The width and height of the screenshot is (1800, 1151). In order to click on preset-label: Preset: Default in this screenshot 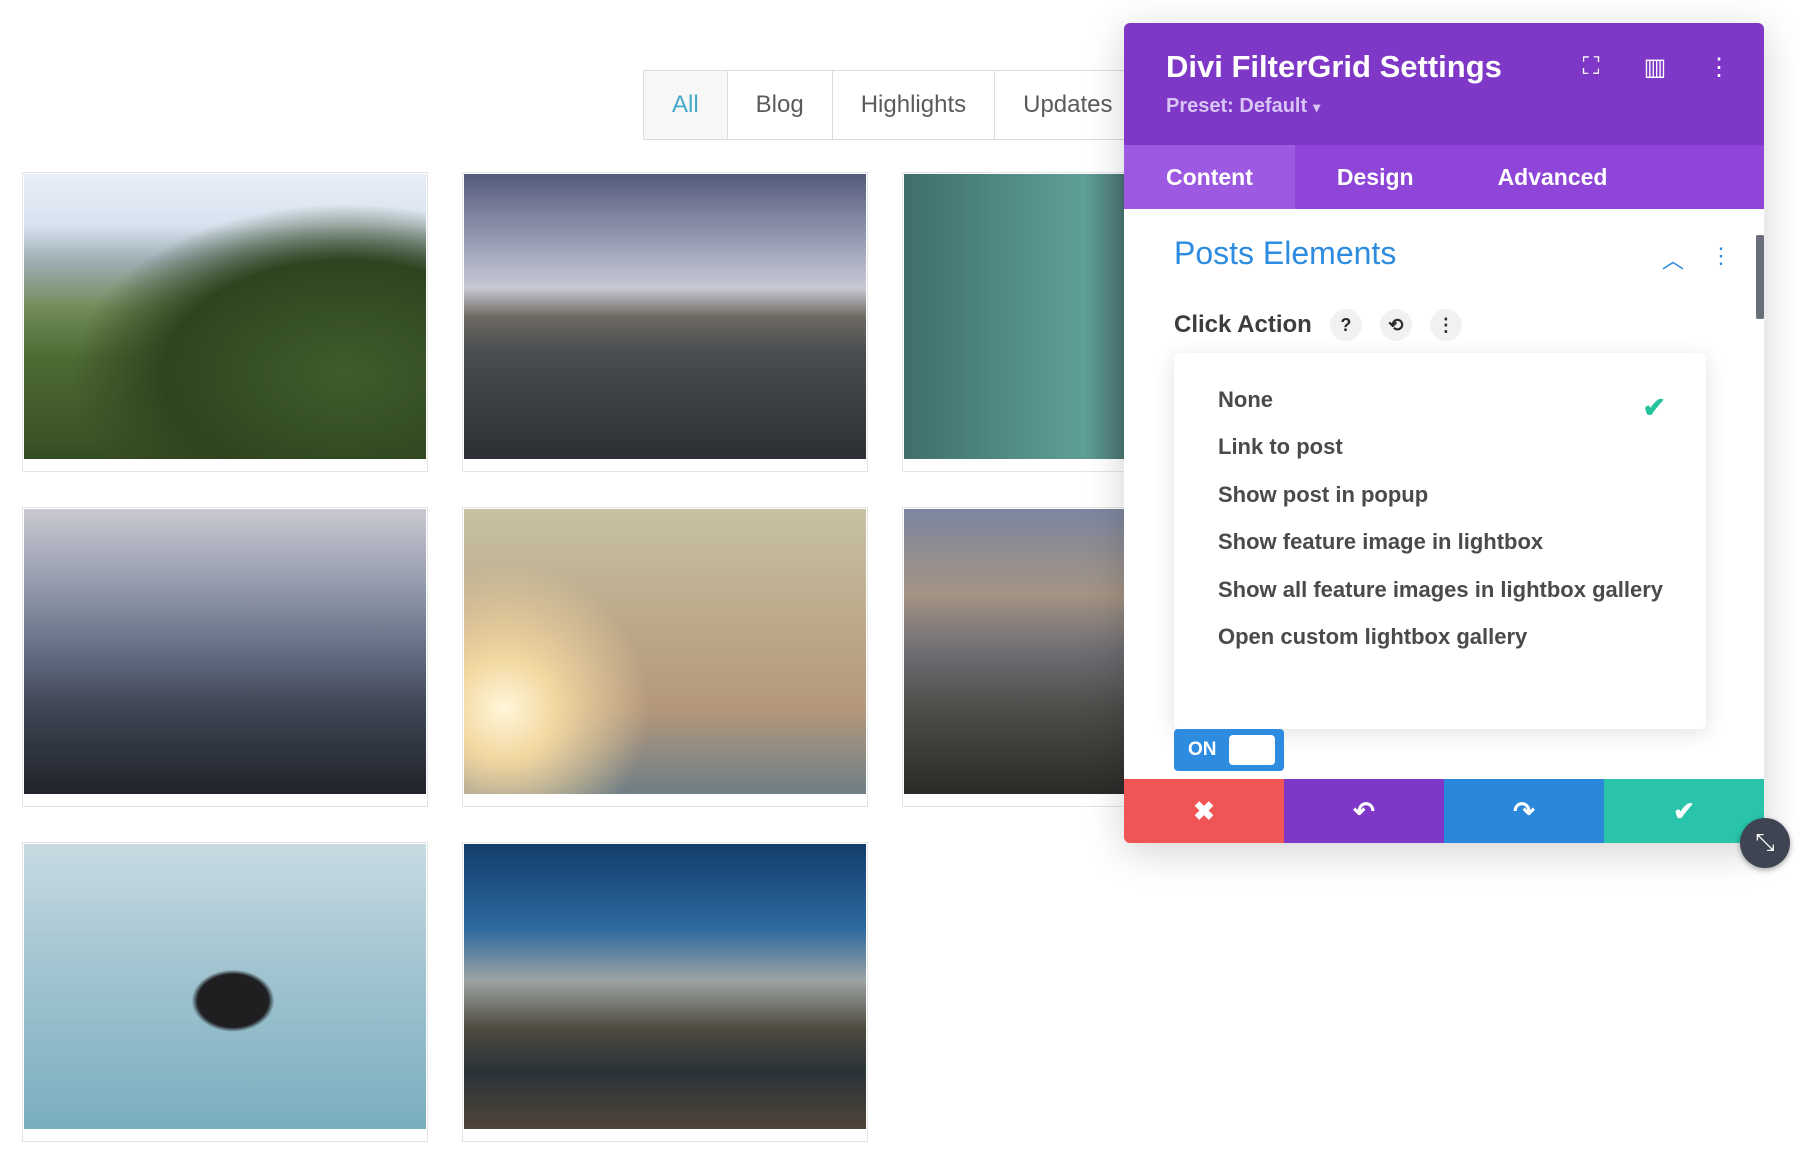, I will do `click(1237, 106)`.